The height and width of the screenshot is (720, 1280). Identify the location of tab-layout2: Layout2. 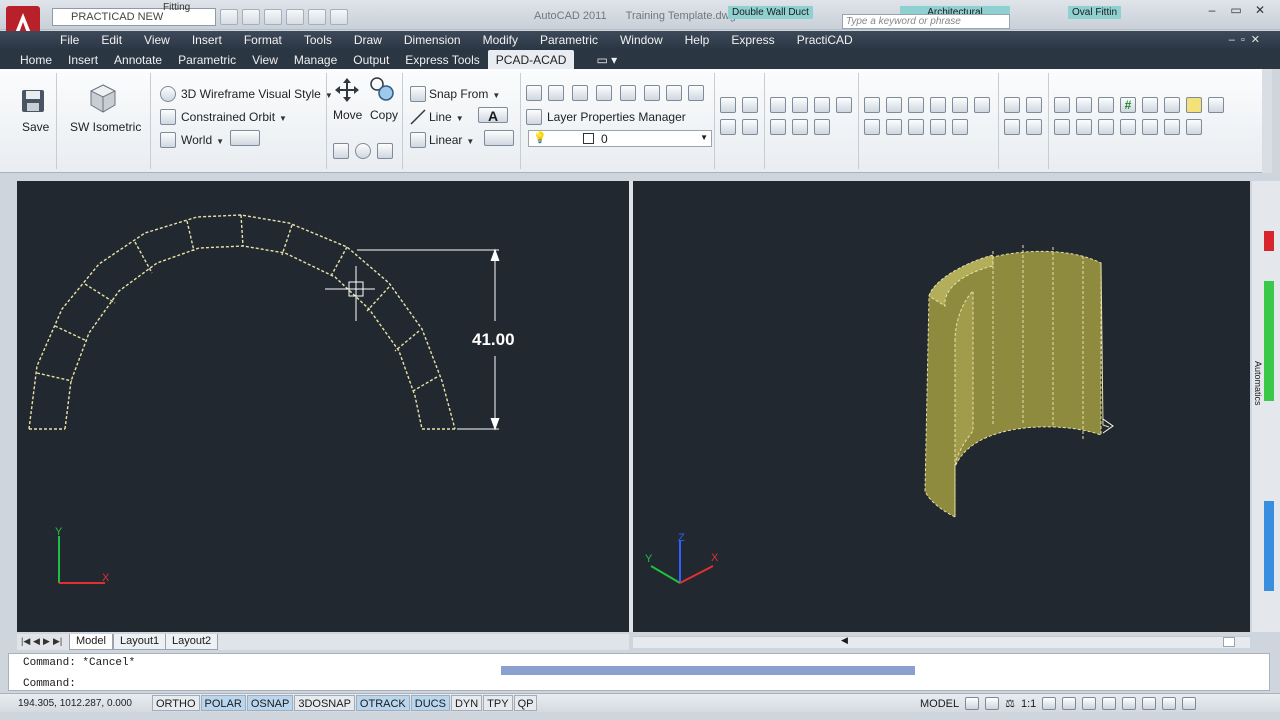
(192, 642).